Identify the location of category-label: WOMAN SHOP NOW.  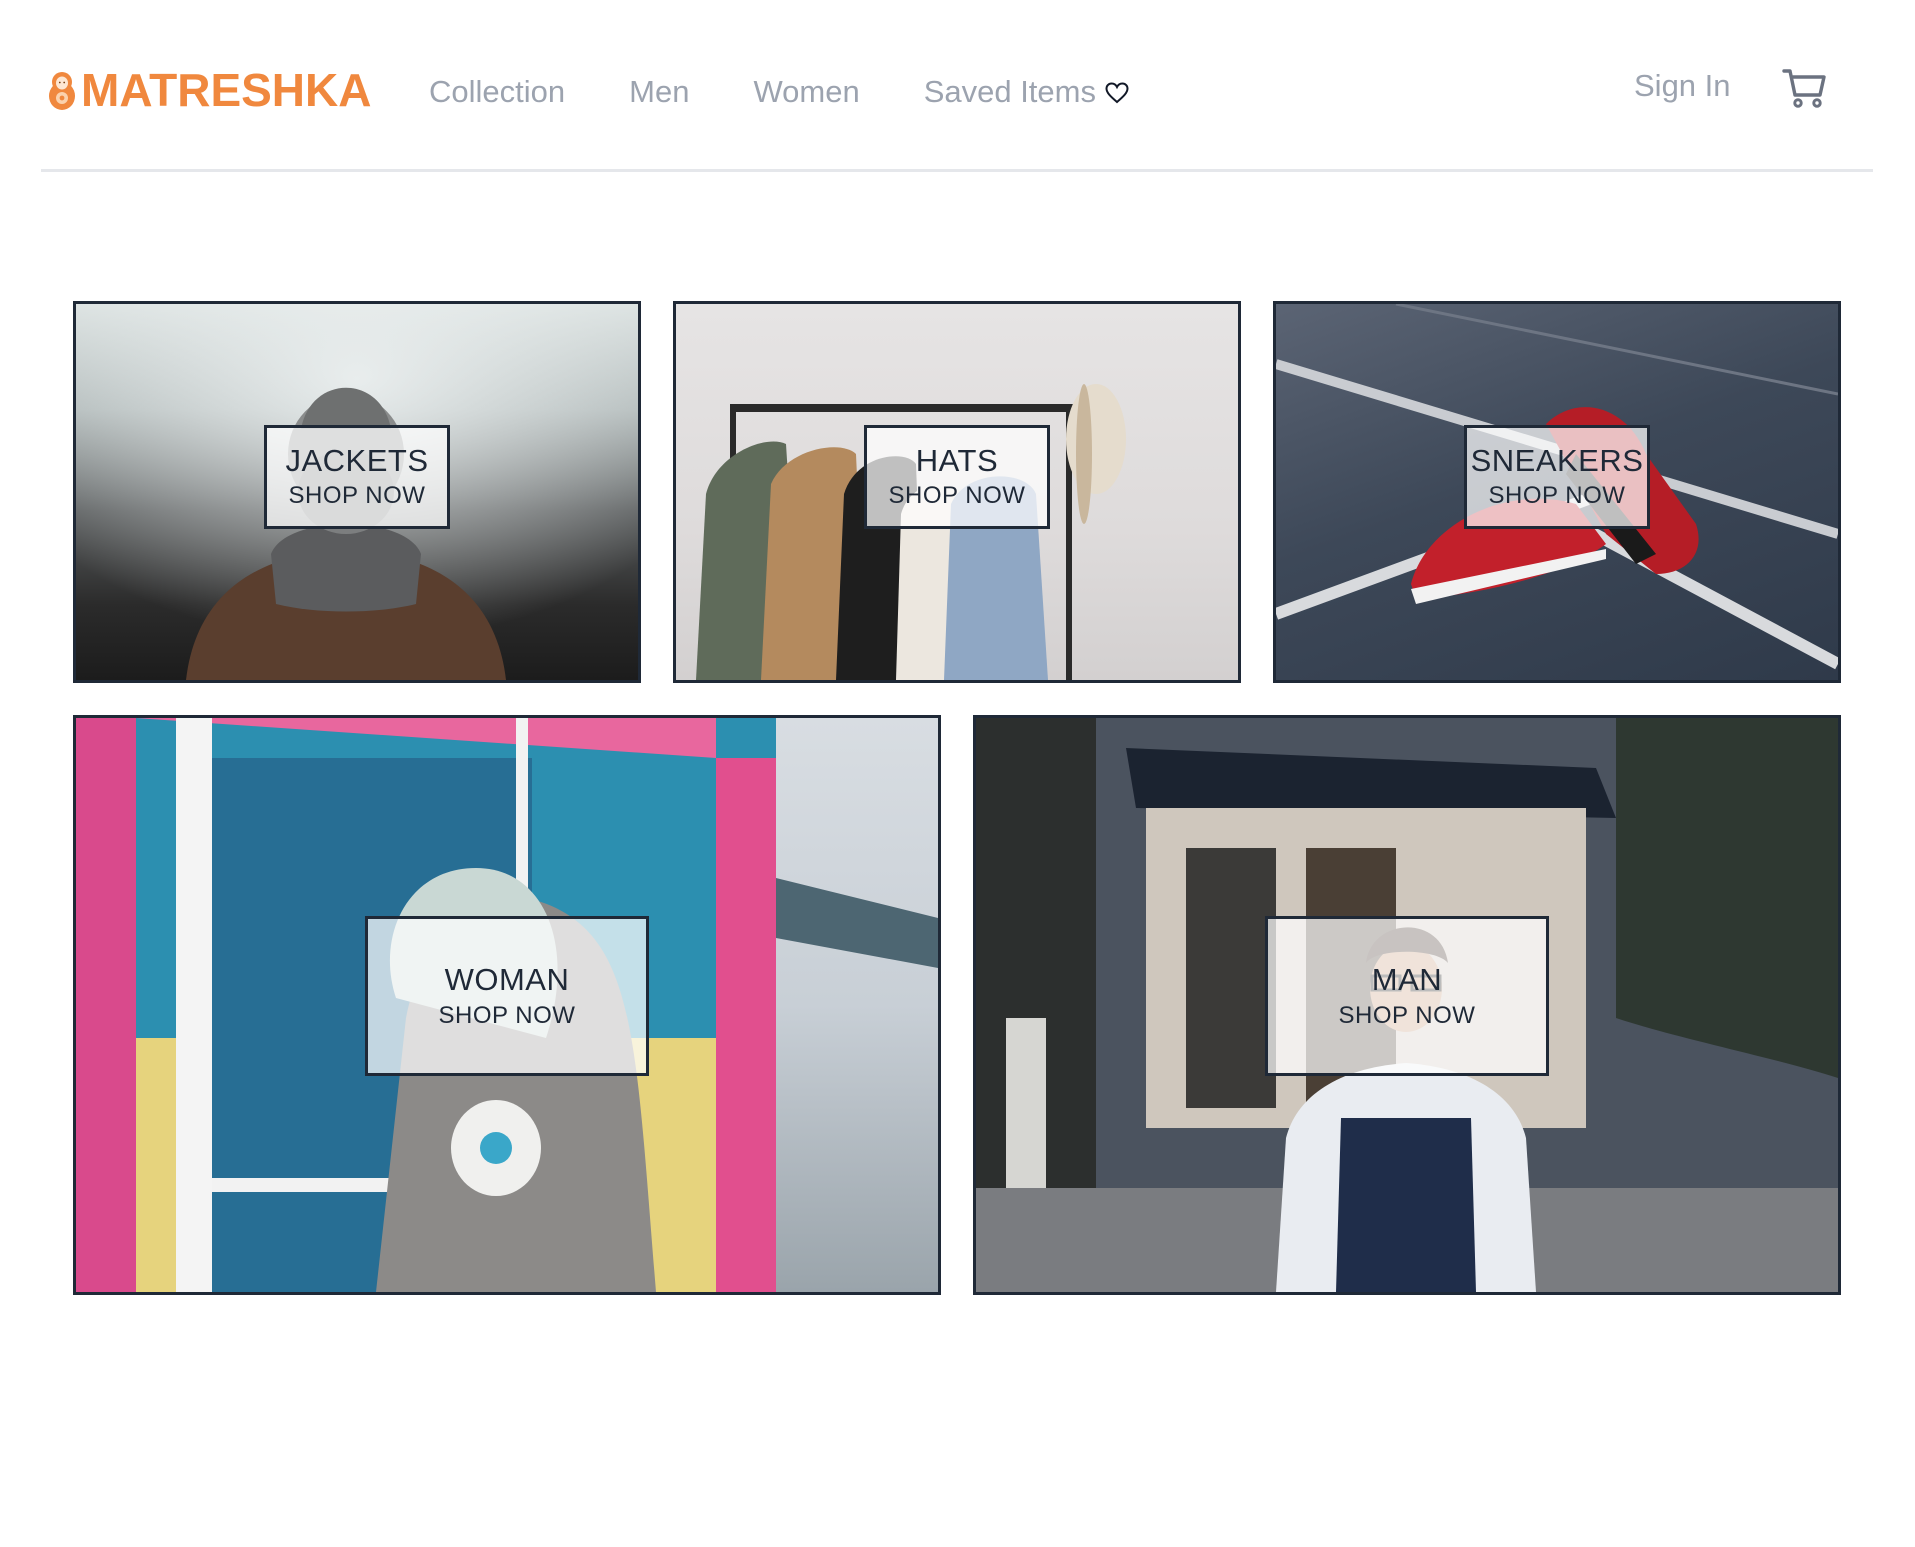
(507, 996).